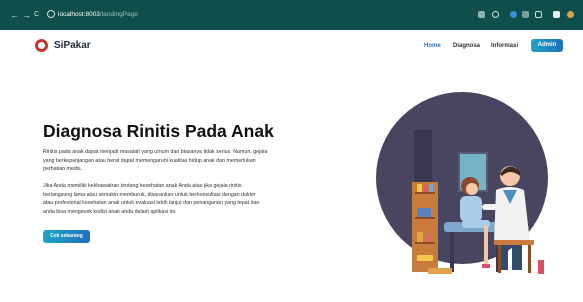 This screenshot has height=302, width=583. Describe the element at coordinates (481, 14) in the screenshot. I see `translate-icon` at that location.